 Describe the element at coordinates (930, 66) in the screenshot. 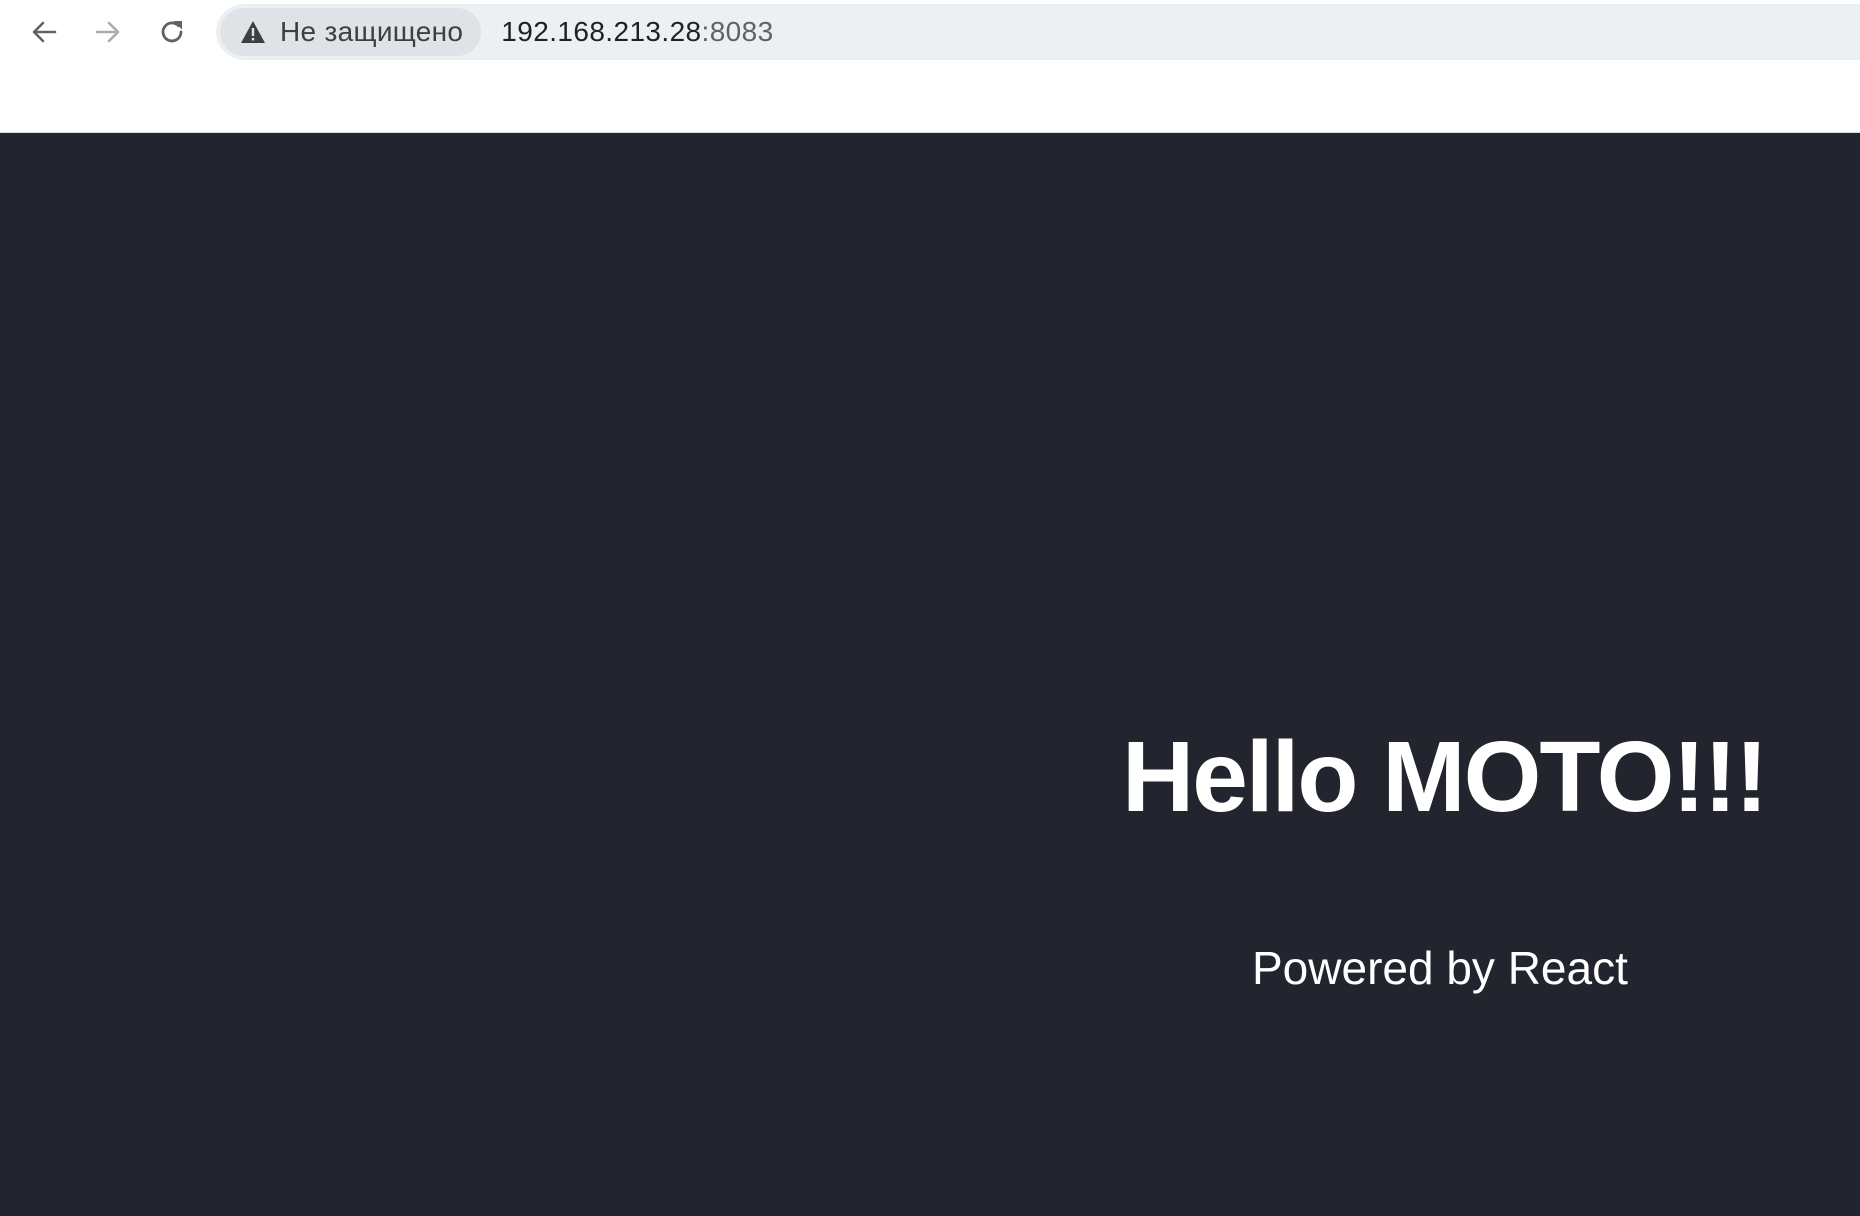

I see `browser-toolbar: Не защищено 192.168.213.28:8083` at that location.